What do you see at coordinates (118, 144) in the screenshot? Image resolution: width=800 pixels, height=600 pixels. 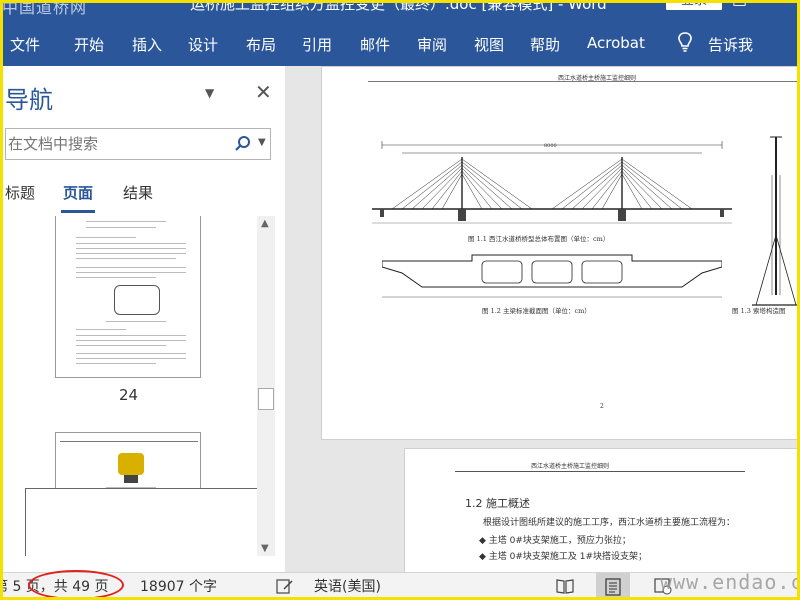 I see `search-input` at bounding box center [118, 144].